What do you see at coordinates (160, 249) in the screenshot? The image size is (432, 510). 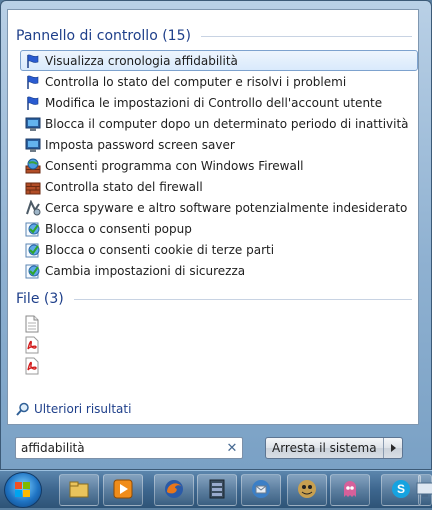 I see `control-panel-item-label: Blocca o consenti cookie di terze parti` at bounding box center [160, 249].